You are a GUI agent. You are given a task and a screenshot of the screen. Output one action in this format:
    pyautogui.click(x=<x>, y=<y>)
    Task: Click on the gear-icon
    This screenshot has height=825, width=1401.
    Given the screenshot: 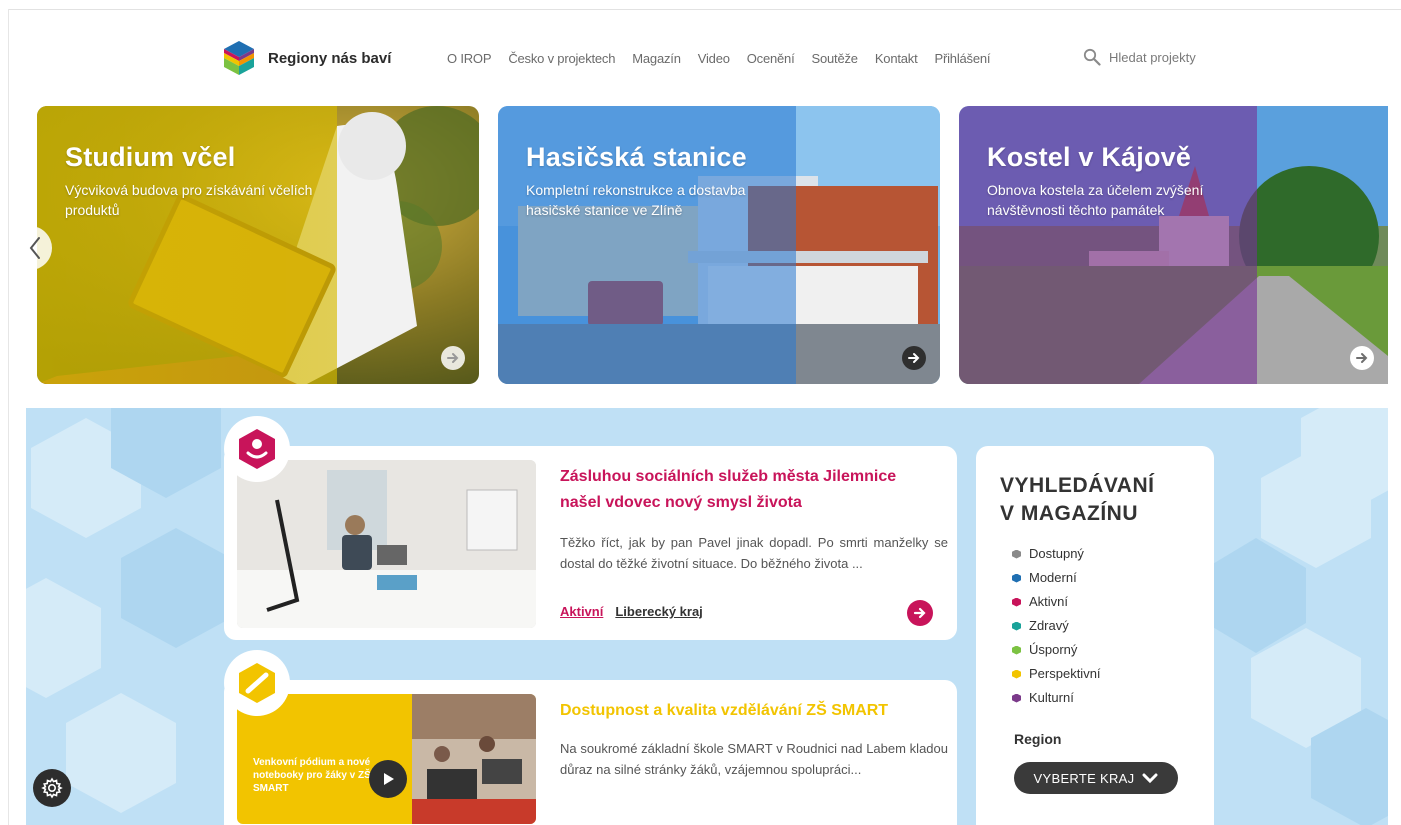 What is the action you would take?
    pyautogui.click(x=52, y=788)
    